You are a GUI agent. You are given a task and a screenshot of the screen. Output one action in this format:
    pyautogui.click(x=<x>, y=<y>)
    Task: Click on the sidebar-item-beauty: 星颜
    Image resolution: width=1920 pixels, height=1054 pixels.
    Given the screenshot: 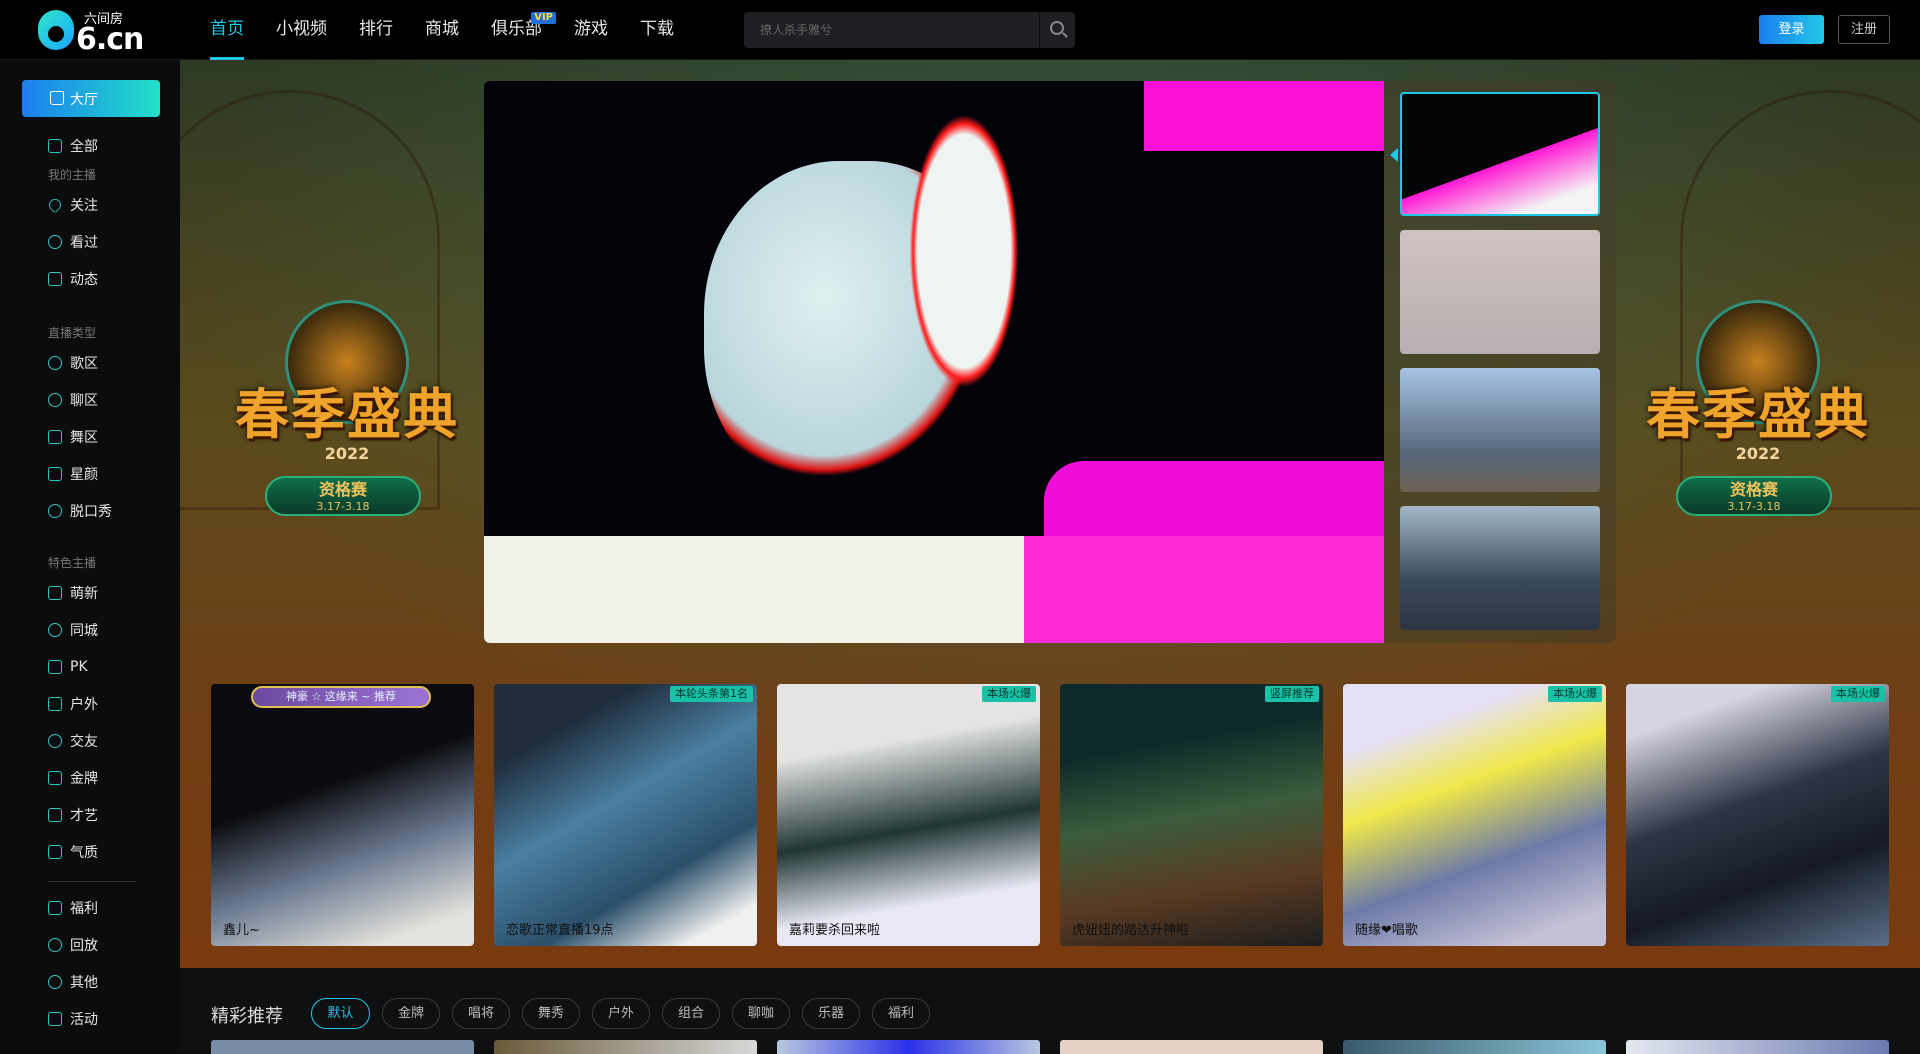 What is the action you would take?
    pyautogui.click(x=73, y=474)
    